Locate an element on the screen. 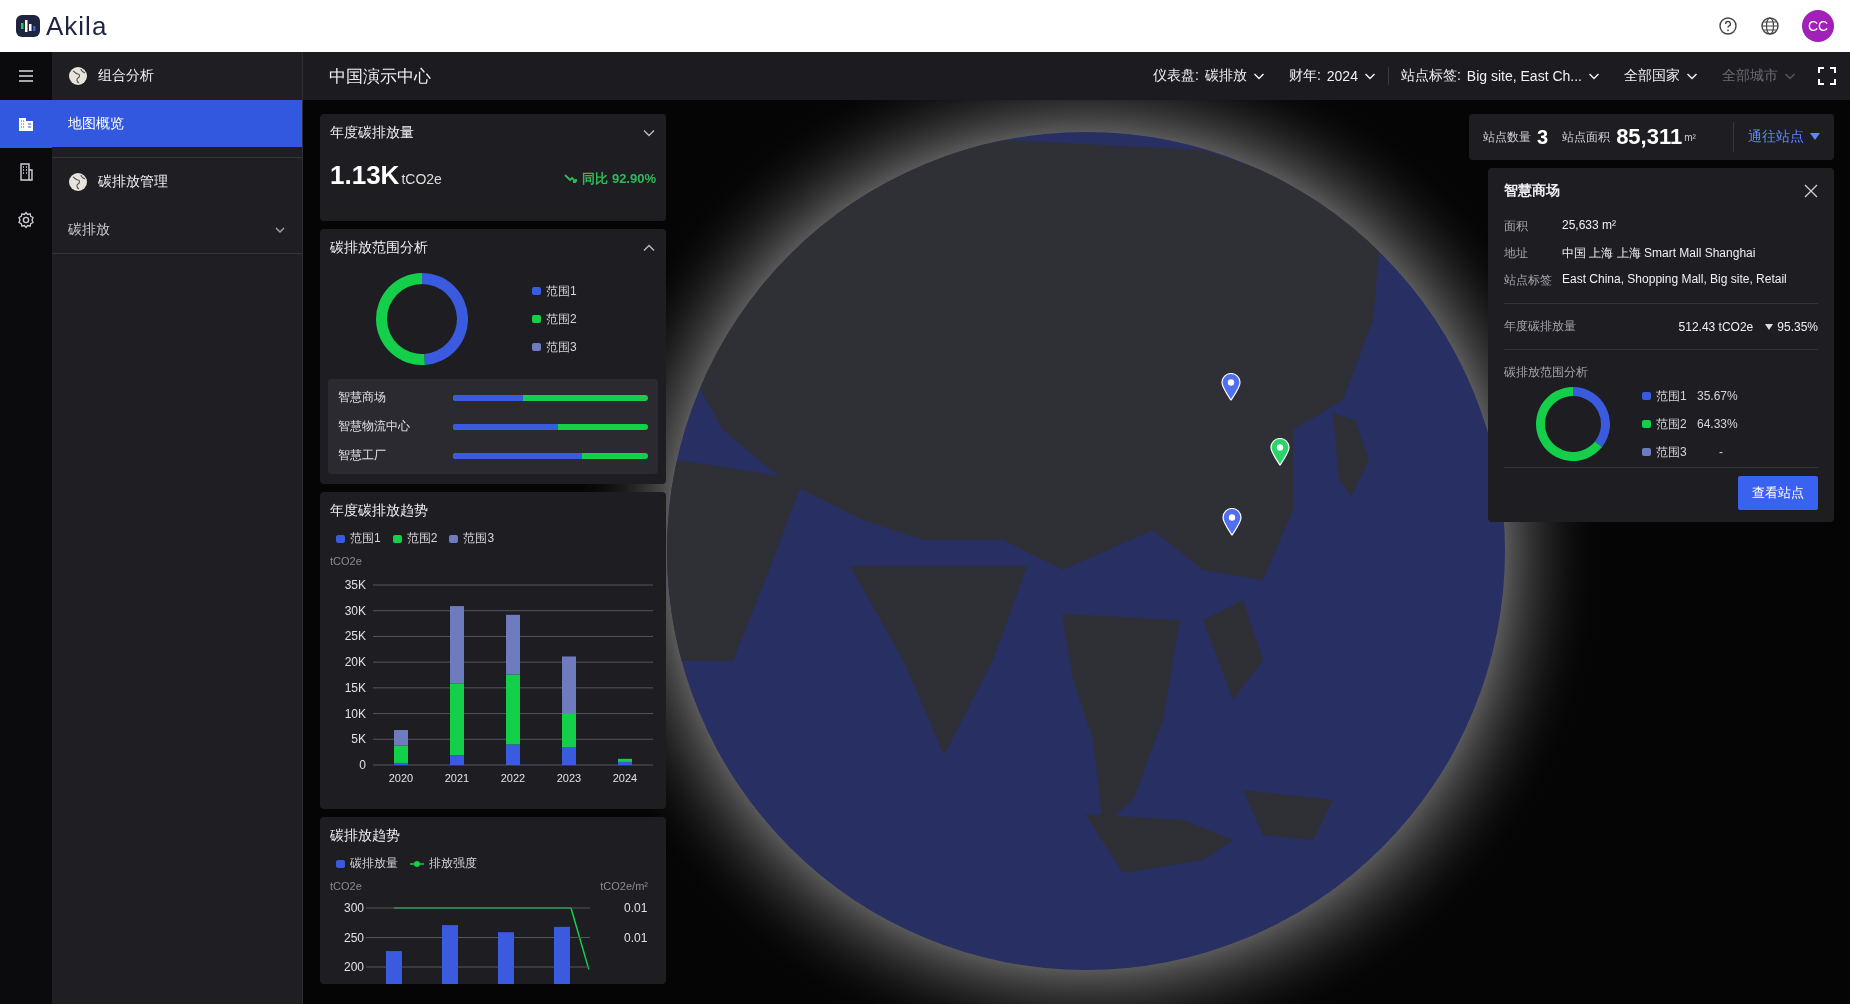  stat-value: 3 is located at coordinates (1543, 137).